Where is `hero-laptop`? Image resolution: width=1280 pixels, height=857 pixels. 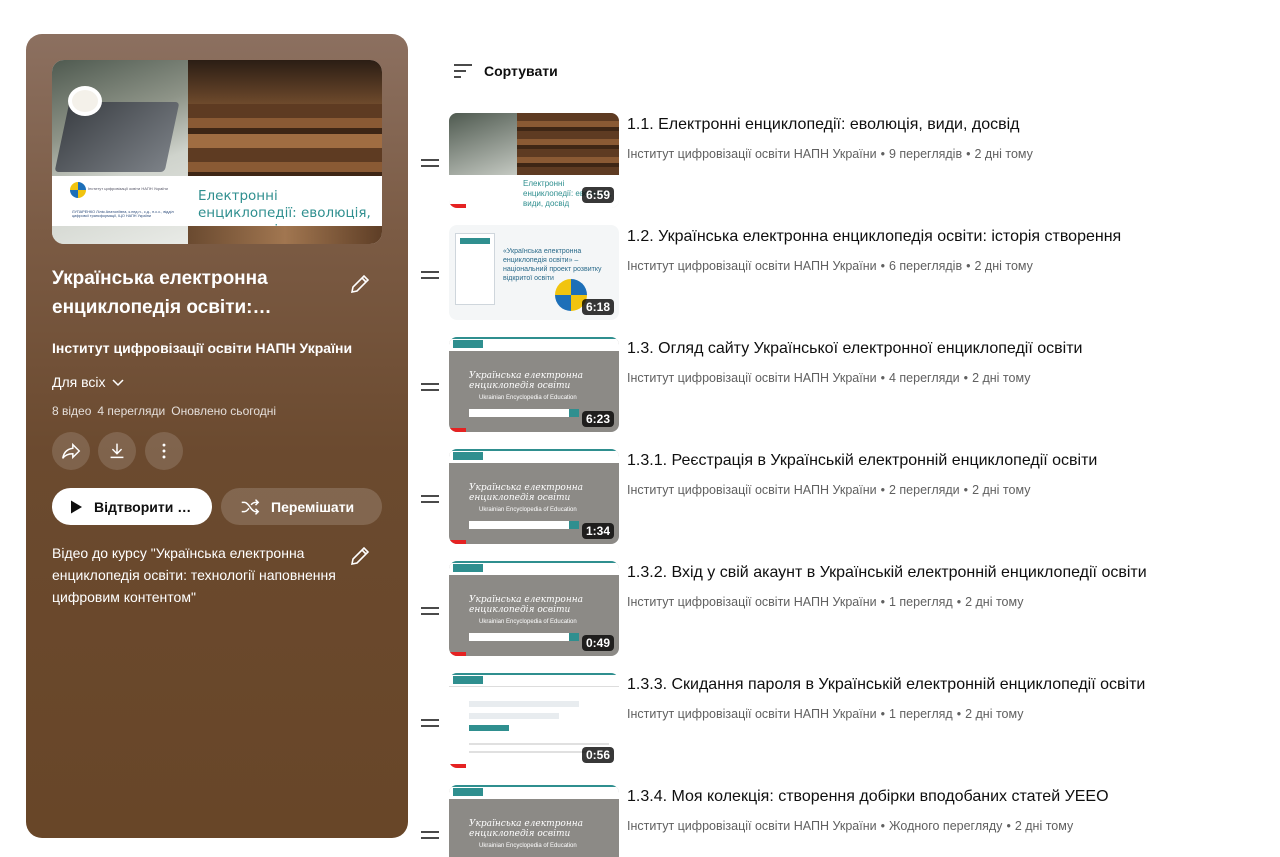 hero-laptop is located at coordinates (117, 137).